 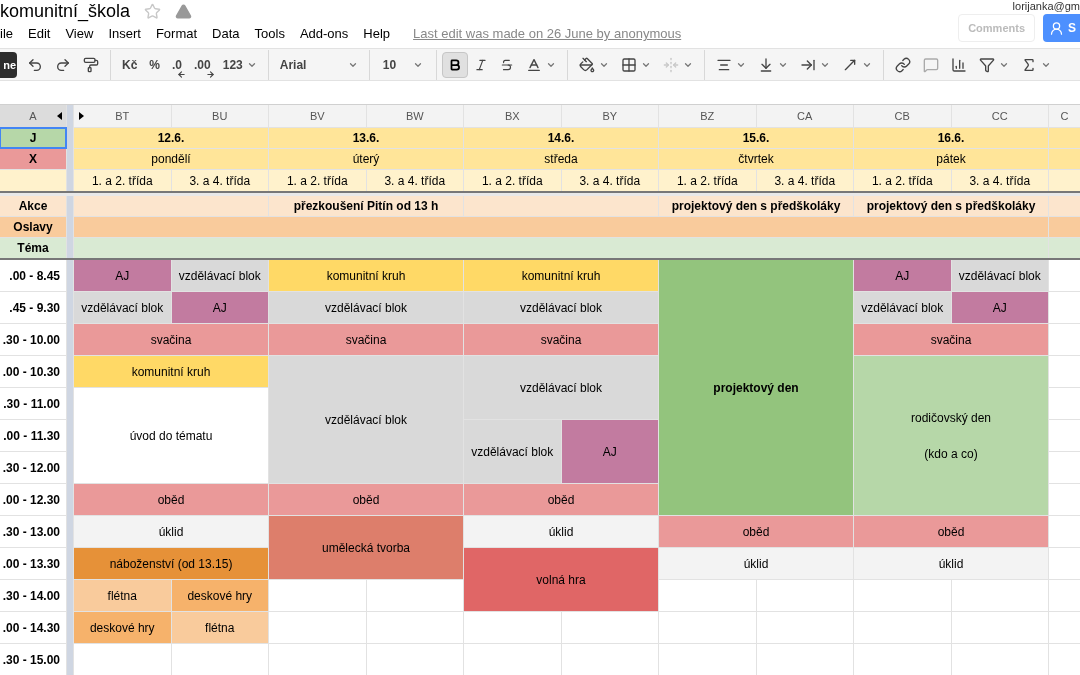 What do you see at coordinates (33, 435) in the screenshot?
I see `time-label: .00 - 11.30` at bounding box center [33, 435].